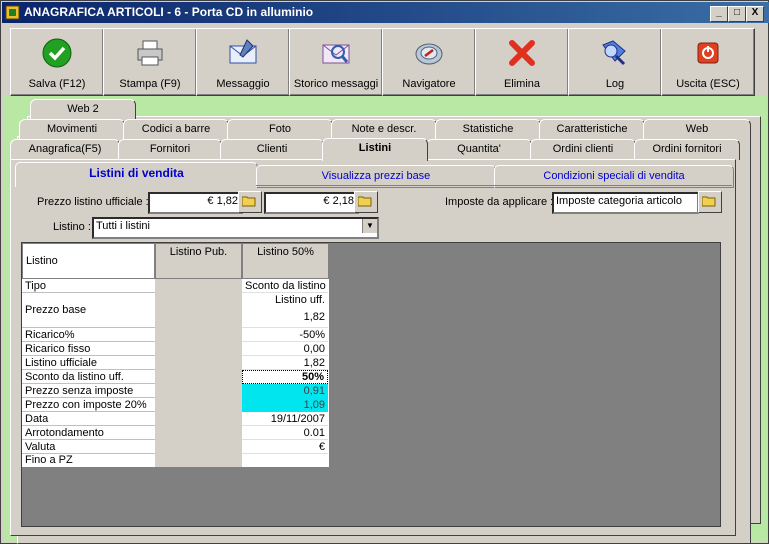  What do you see at coordinates (88, 363) in the screenshot?
I see `grid-row-label: Listino ufficiale` at bounding box center [88, 363].